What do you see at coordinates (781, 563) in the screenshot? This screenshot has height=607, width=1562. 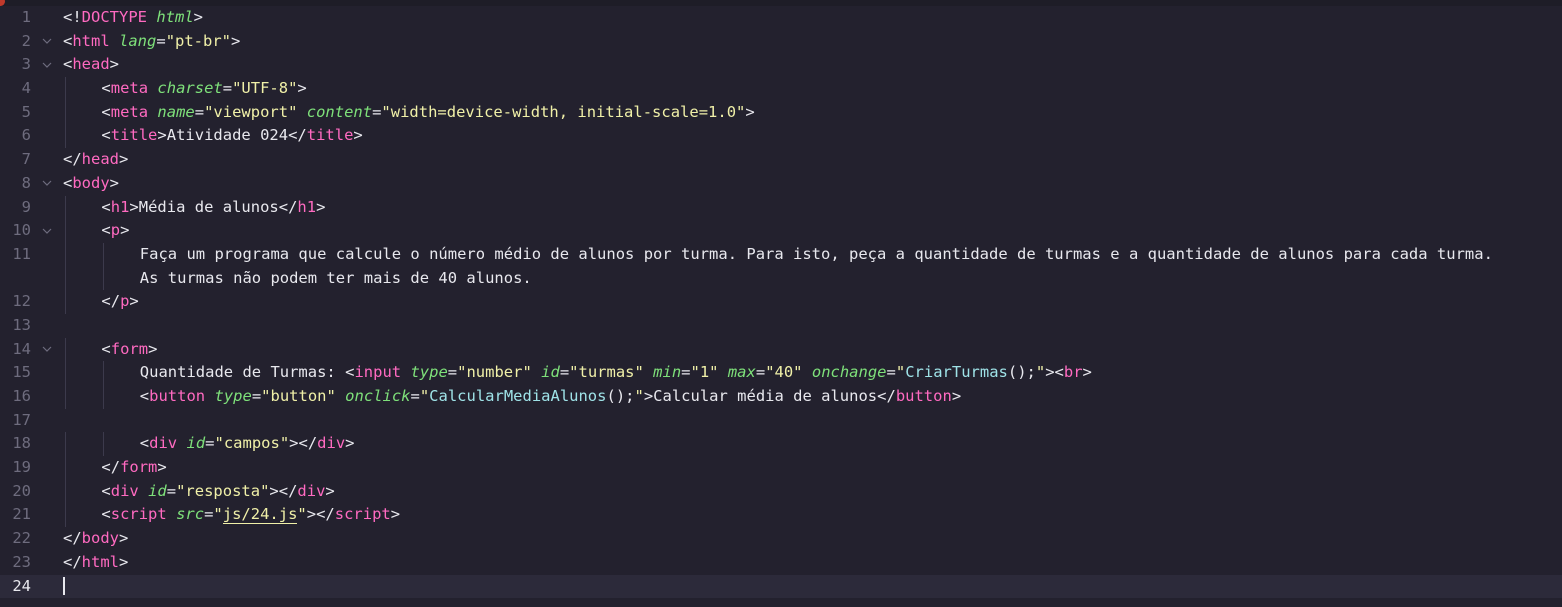 I see `code-line: 23 </html>` at bounding box center [781, 563].